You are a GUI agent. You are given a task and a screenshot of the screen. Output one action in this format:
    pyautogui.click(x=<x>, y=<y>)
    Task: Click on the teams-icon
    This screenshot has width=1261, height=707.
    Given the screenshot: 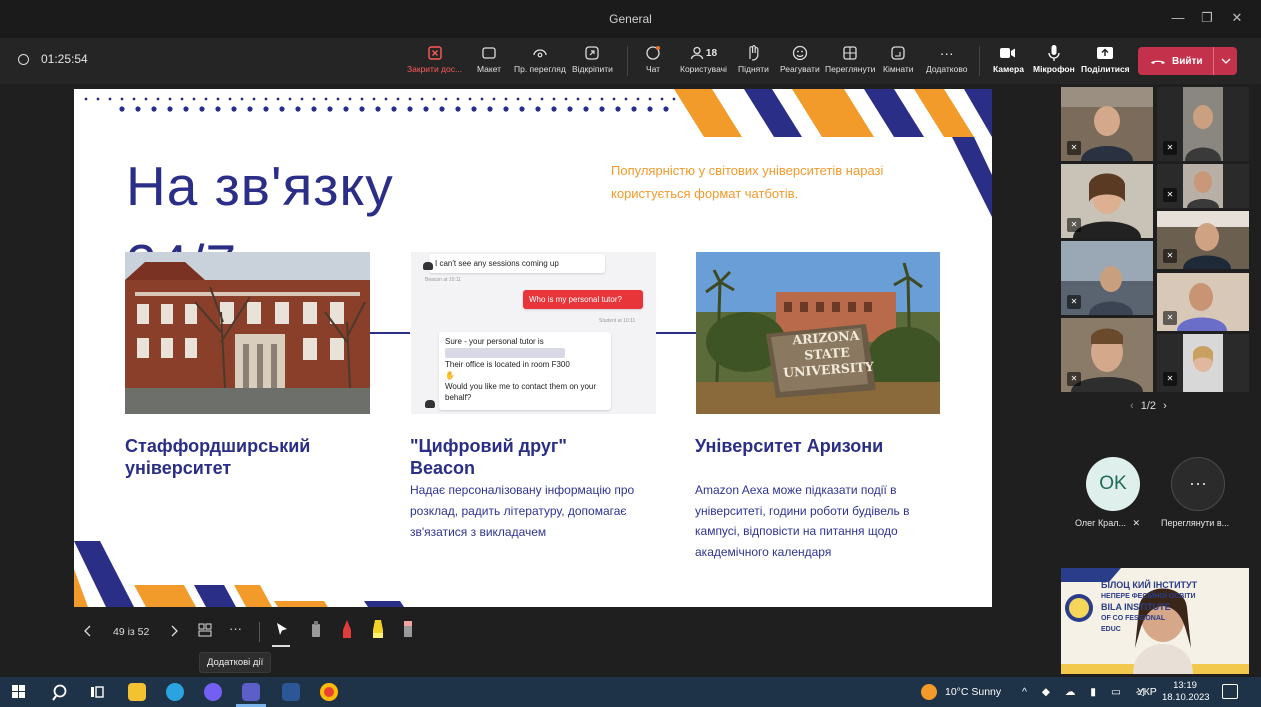 What is the action you would take?
    pyautogui.click(x=251, y=692)
    